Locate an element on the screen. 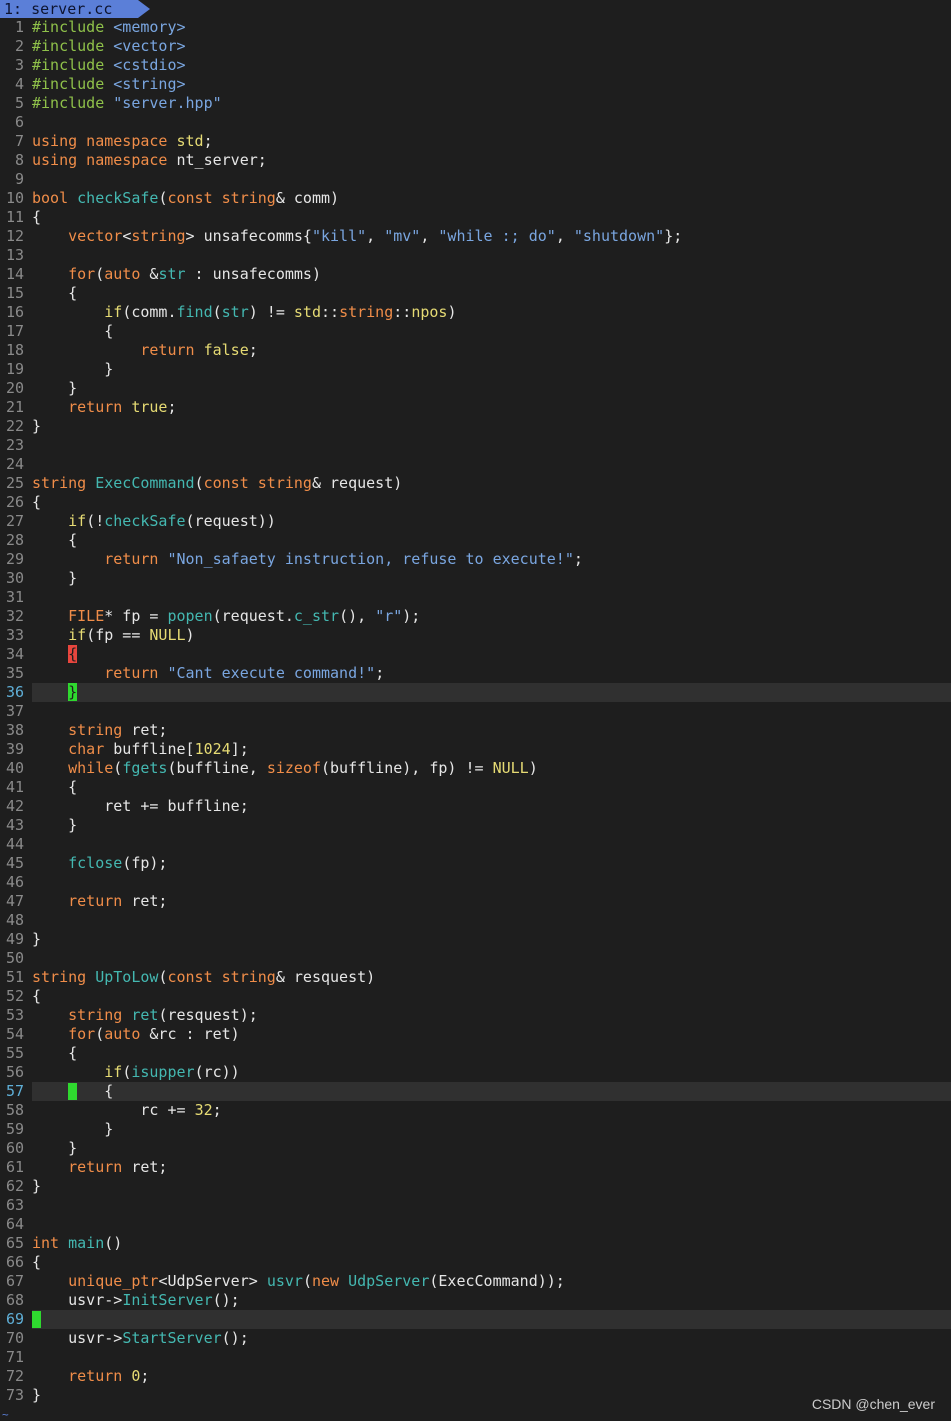 Image resolution: width=951 pixels, height=1421 pixels. code-line: 51 string UpToLow(const string& resquest) is located at coordinates (475, 977).